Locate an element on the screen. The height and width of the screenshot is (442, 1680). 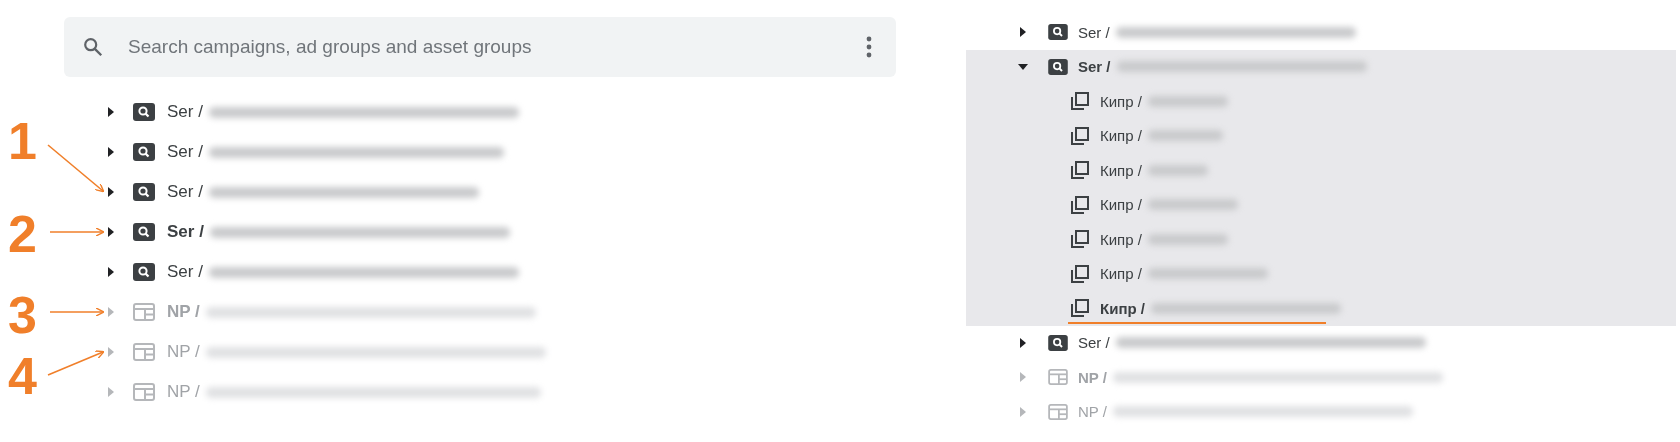
annotation-number: 4 is located at coordinates (22, 376).